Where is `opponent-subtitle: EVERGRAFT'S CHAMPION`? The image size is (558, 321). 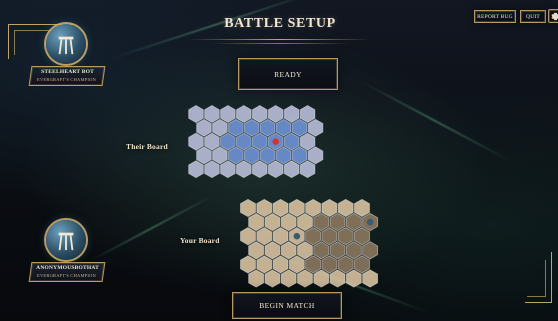 opponent-subtitle: EVERGRAFT'S CHAMPION is located at coordinates (66, 79).